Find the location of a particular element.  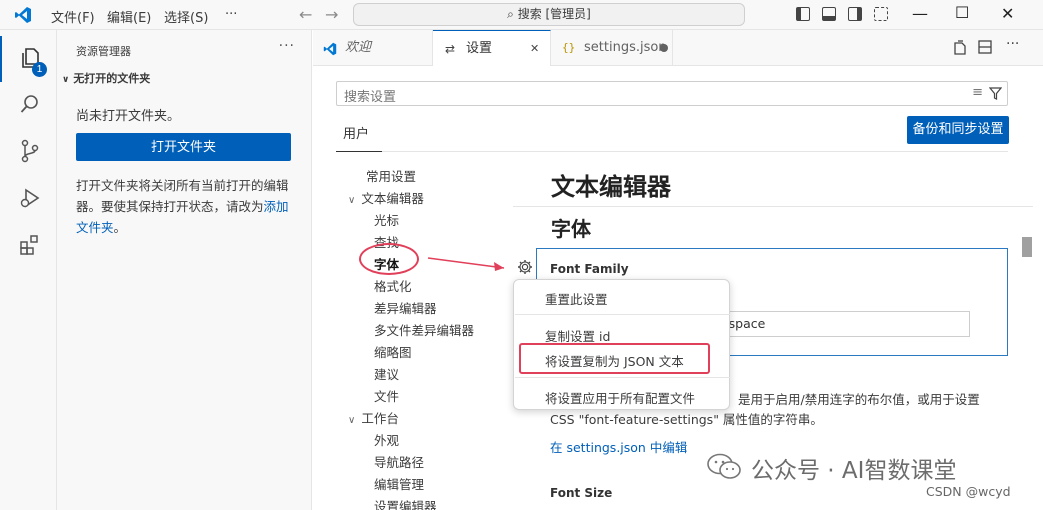

user-tab-underline is located at coordinates (359, 151).